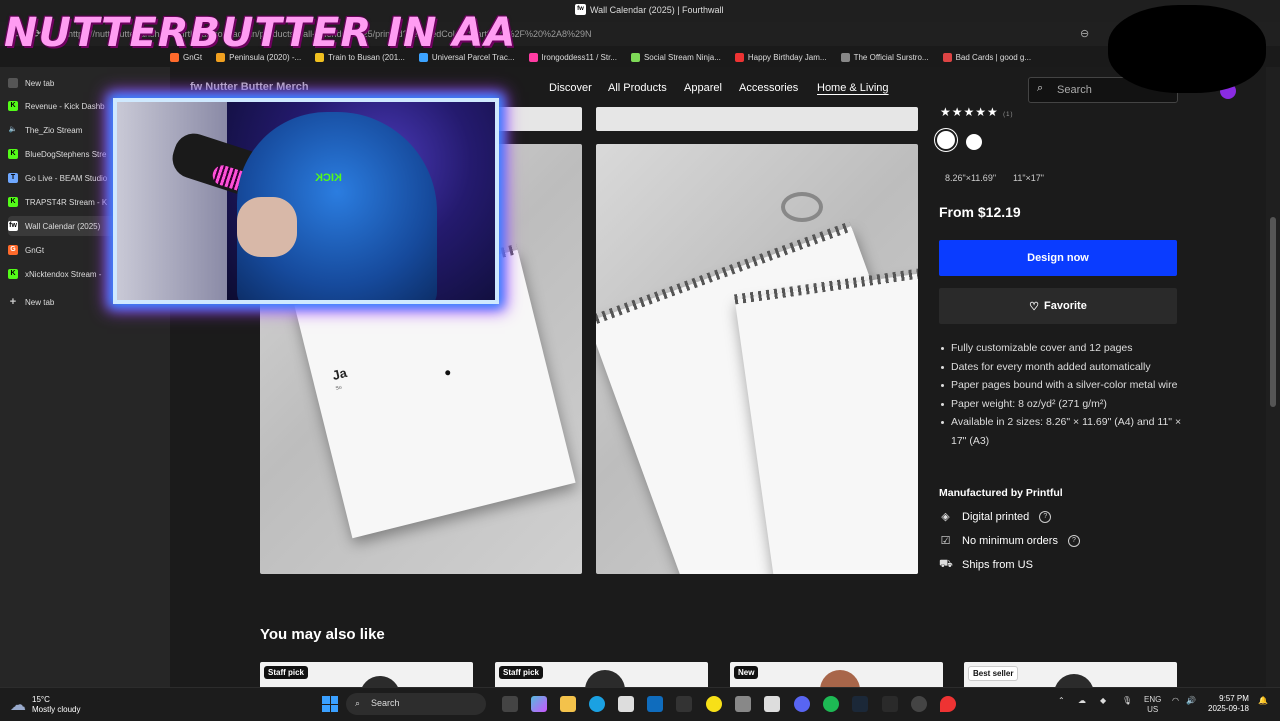  Describe the element at coordinates (974, 142) in the screenshot. I see `color-swatch-white` at that location.